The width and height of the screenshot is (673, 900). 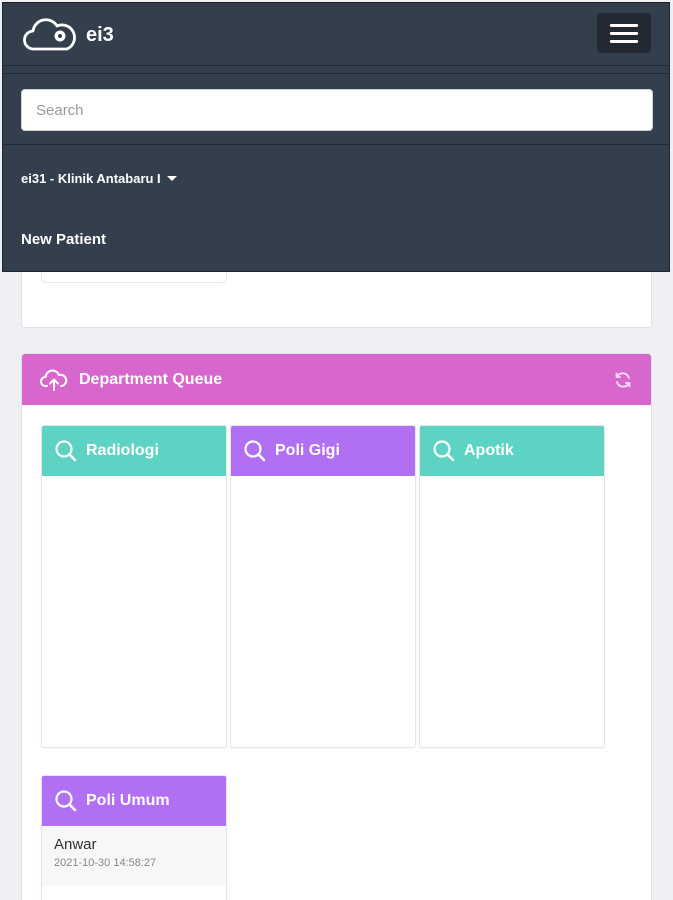 I want to click on department-queue-title: Department Queue, so click(x=151, y=379).